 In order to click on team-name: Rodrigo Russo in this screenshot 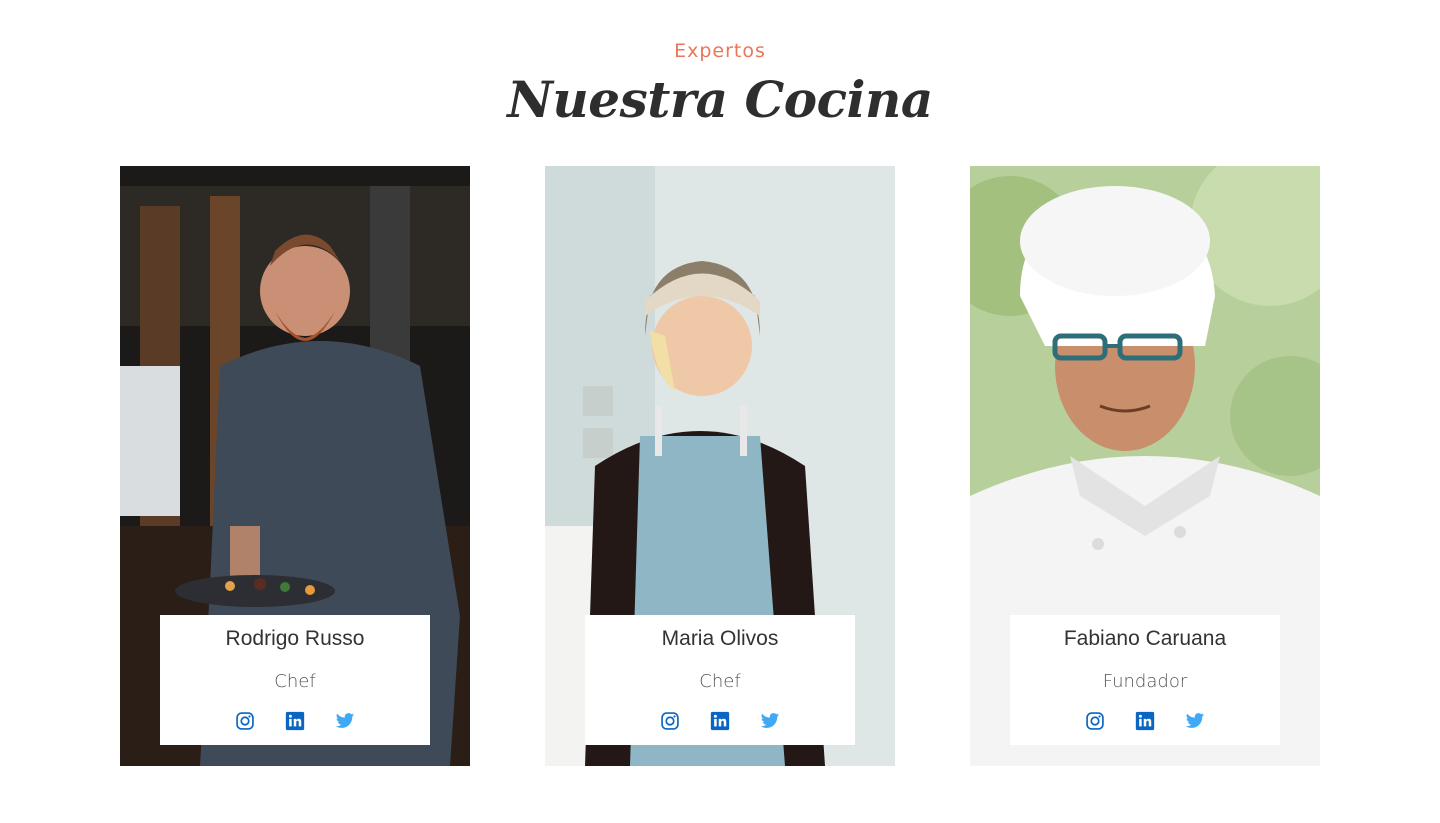, I will do `click(295, 638)`.